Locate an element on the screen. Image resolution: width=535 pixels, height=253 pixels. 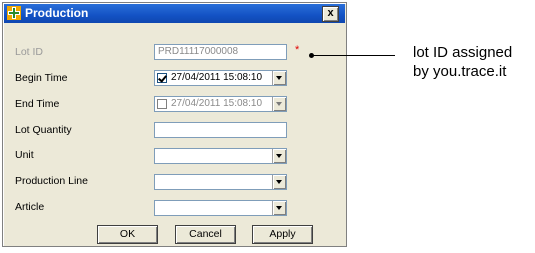
begin-time-value: 27/04/2011 15:08:10 is located at coordinates (217, 77).